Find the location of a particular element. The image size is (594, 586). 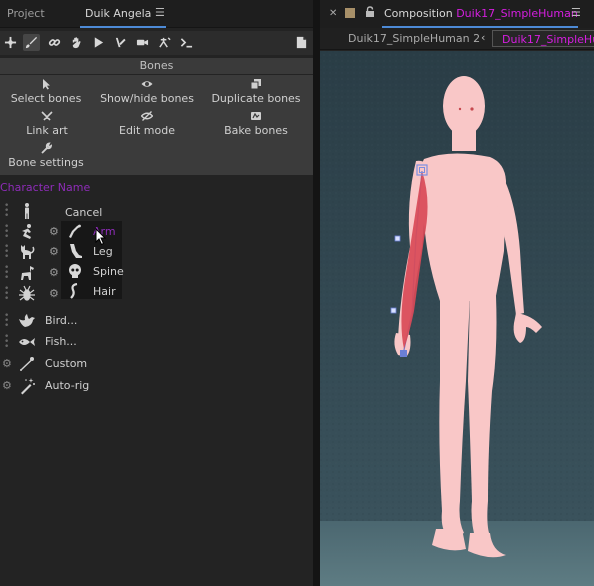

show-hide-bones-button: Show/hide bones is located at coordinates (147, 93).